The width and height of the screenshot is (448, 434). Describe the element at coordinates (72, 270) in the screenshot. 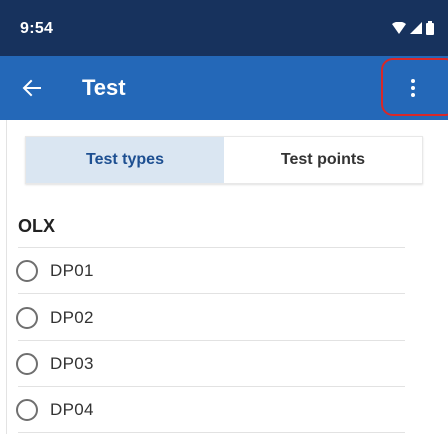

I see `option-label: DP01` at that location.